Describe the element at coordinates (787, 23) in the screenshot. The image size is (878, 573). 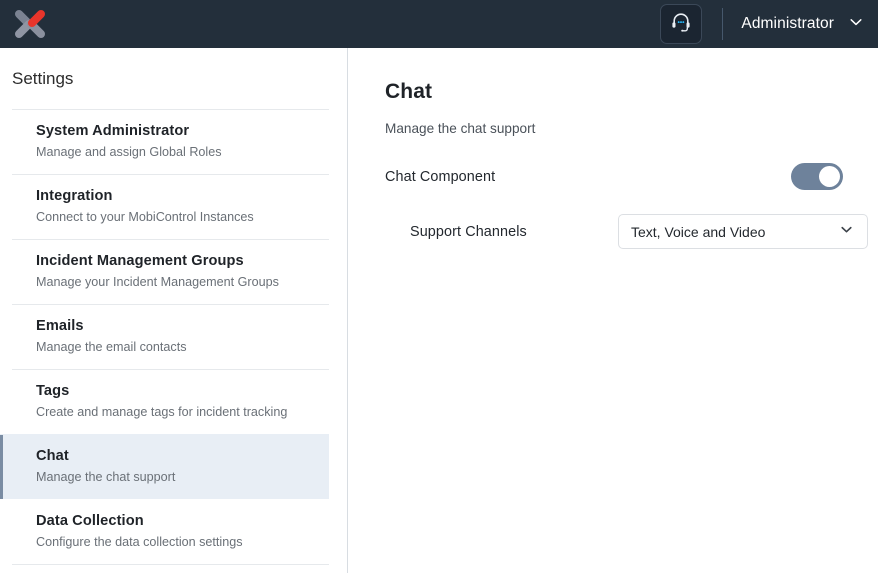
I see `user-name-label: Administrator` at that location.